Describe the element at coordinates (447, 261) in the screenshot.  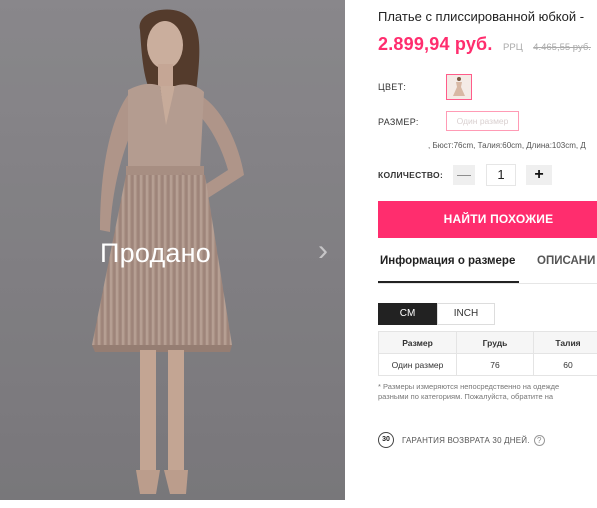
I see `tab-size-info: Информация о размере` at that location.